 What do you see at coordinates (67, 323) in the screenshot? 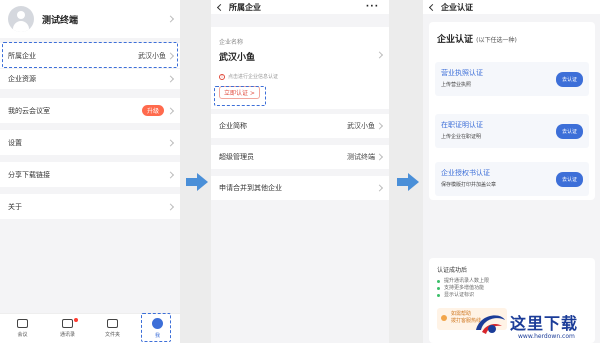
I see `contacts-icon` at bounding box center [67, 323].